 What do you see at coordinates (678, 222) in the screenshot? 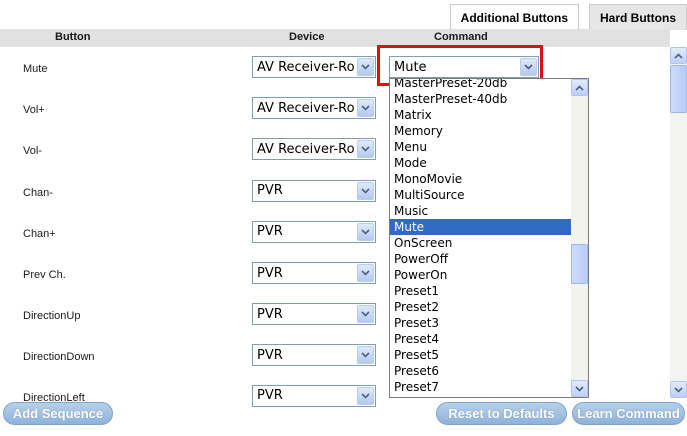
I see `page-scrollbar` at bounding box center [678, 222].